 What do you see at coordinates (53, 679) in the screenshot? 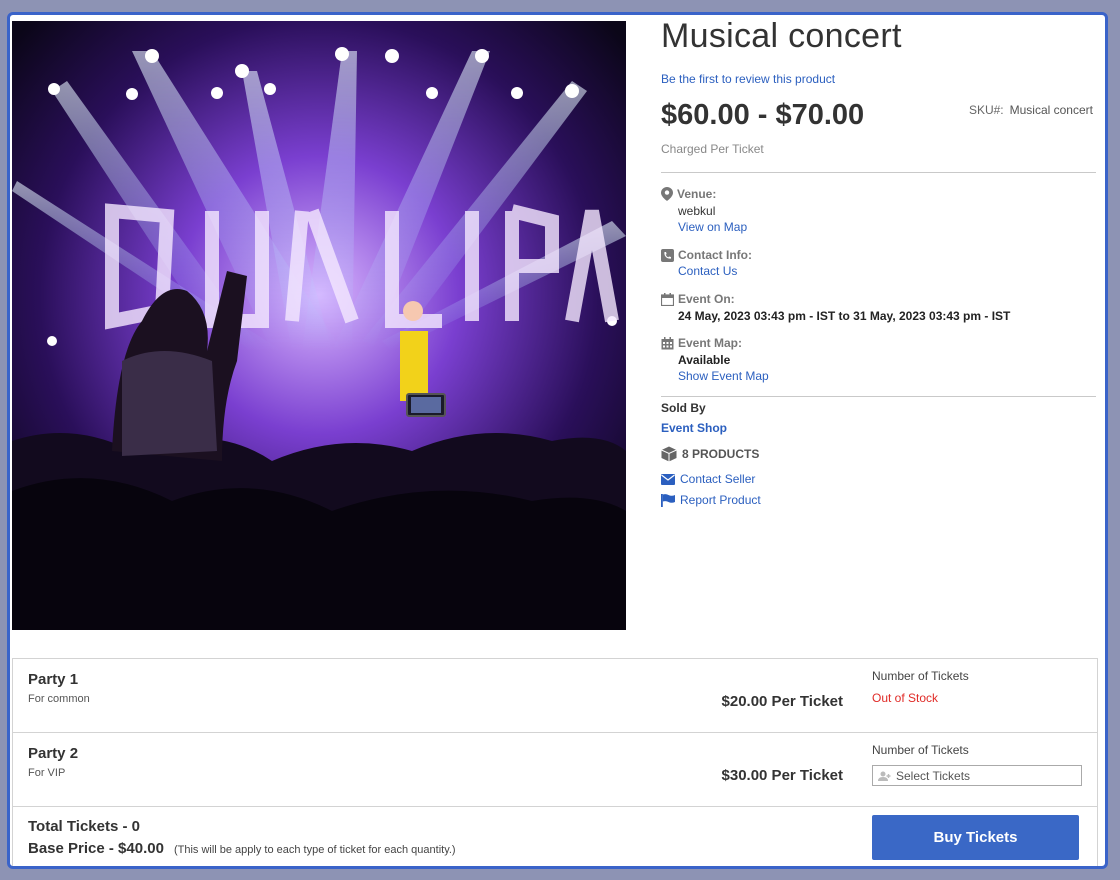
I see `ticket-name: Party 1` at bounding box center [53, 679].